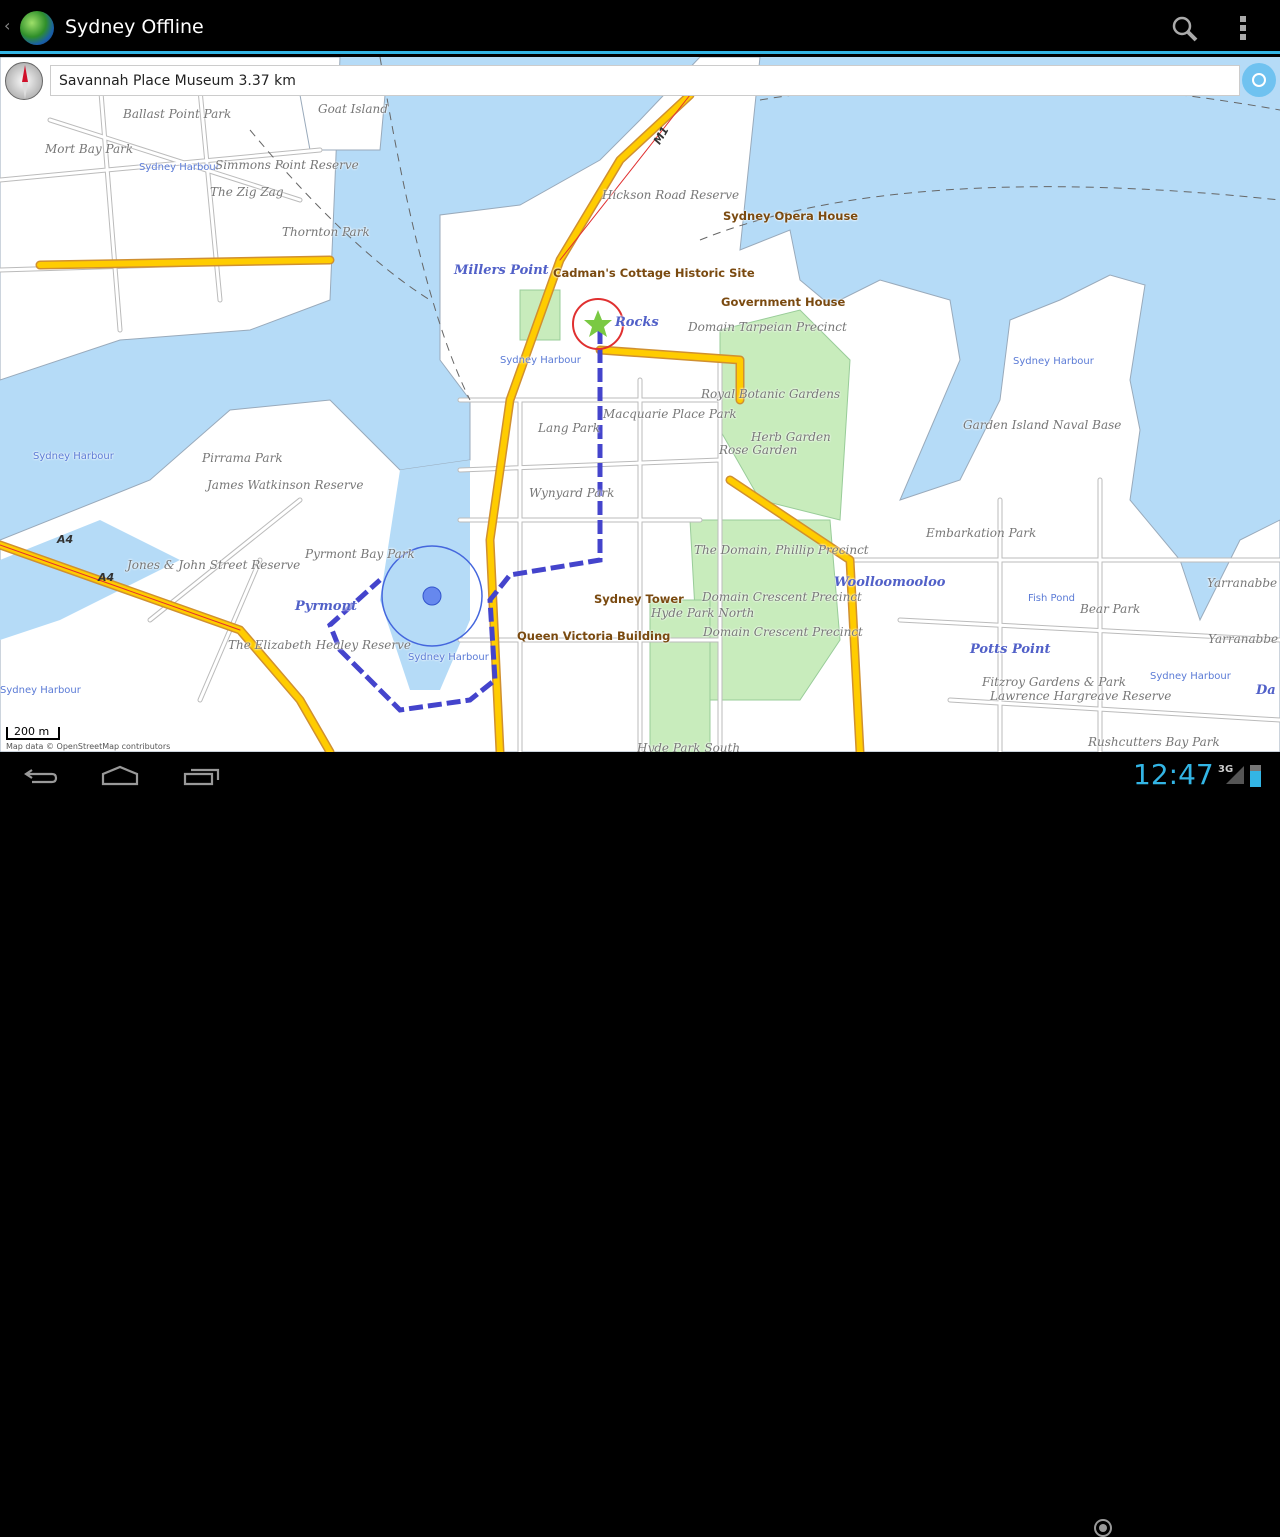  Describe the element at coordinates (791, 437) in the screenshot. I see `map-label: Herb Garden` at that location.